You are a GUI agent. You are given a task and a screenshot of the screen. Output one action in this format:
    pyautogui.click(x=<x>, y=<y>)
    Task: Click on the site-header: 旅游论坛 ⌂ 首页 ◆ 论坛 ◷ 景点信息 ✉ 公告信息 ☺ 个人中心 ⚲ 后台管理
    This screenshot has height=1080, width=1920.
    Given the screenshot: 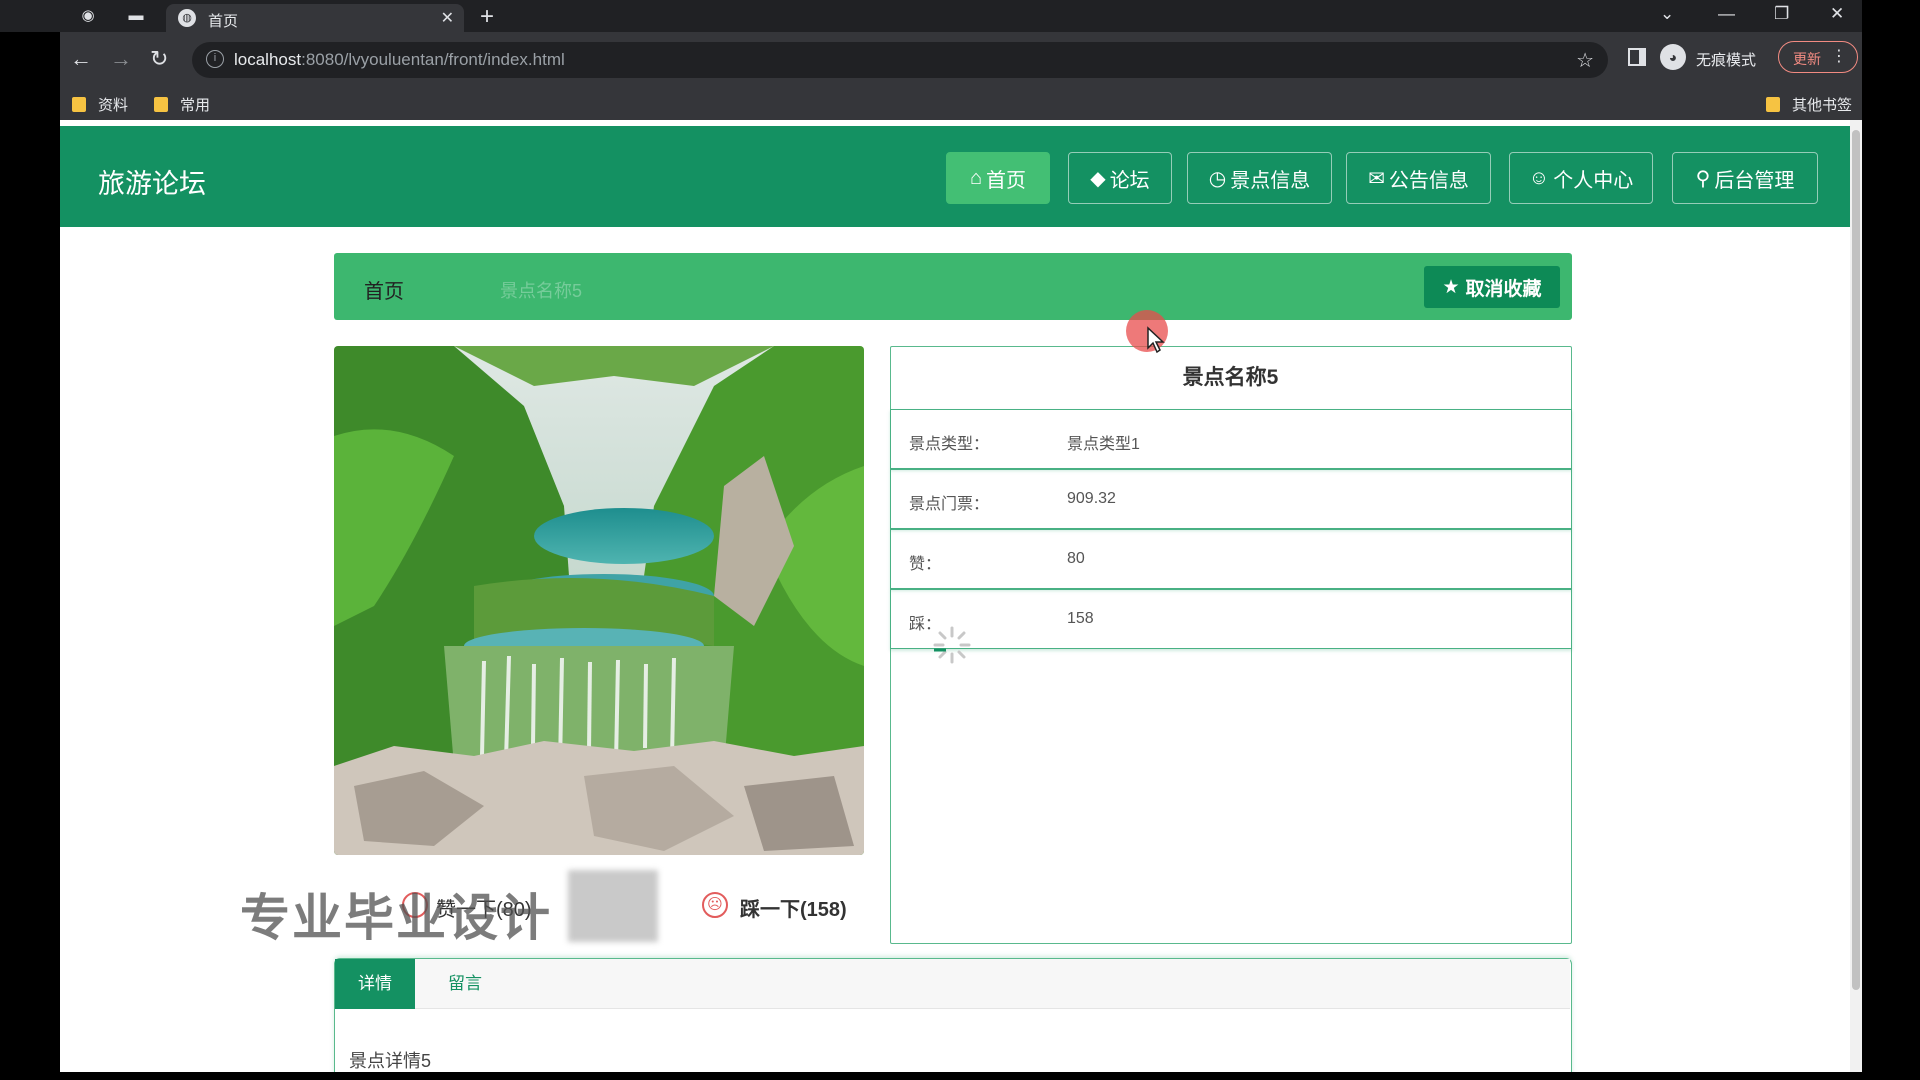 What is the action you would take?
    pyautogui.click(x=955, y=176)
    